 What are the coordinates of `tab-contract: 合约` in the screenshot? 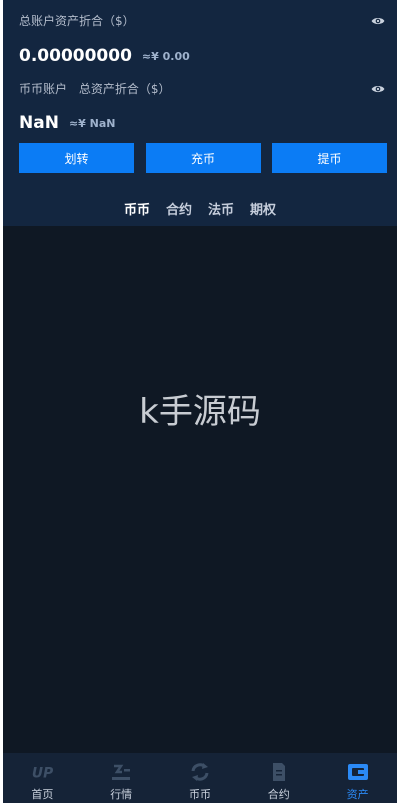 It's located at (179, 208).